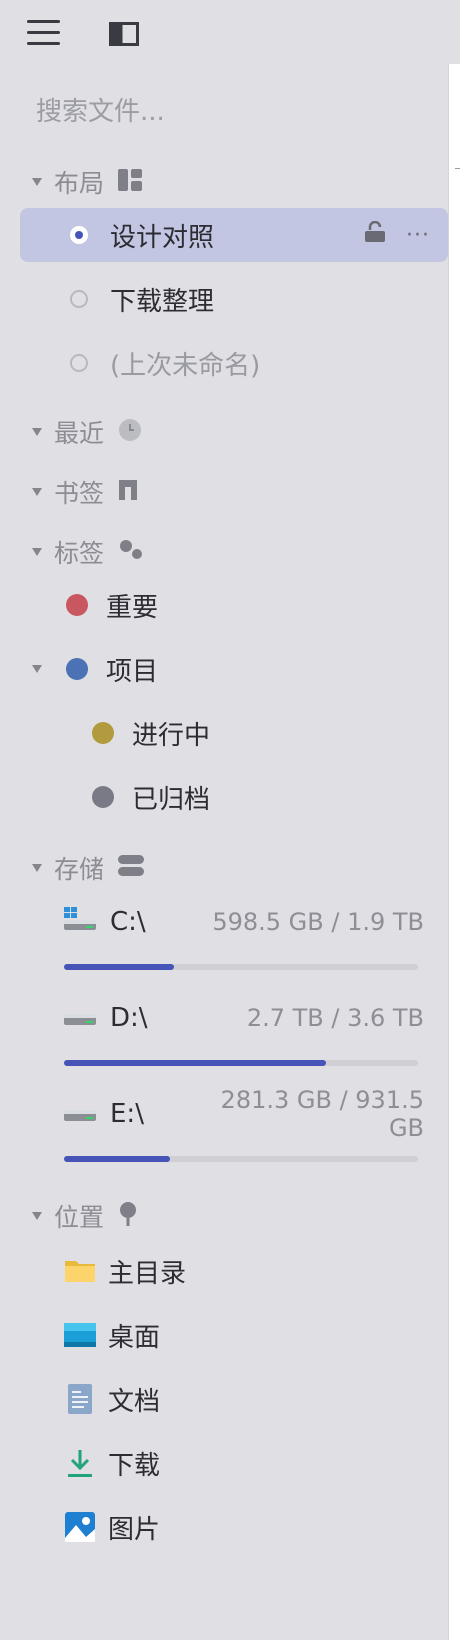 Image resolution: width=460 pixels, height=1640 pixels. I want to click on drive-item-c: C:\ 598.5 GB / 1.9 TB, so click(244, 950).